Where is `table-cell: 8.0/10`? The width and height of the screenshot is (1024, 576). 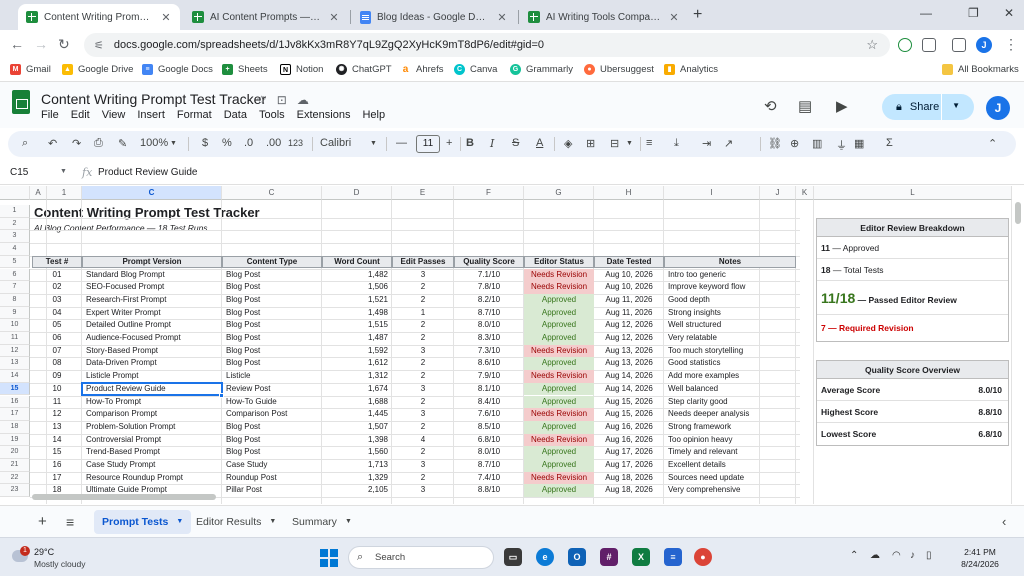
table-cell: 8.0/10 is located at coordinates (489, 325).